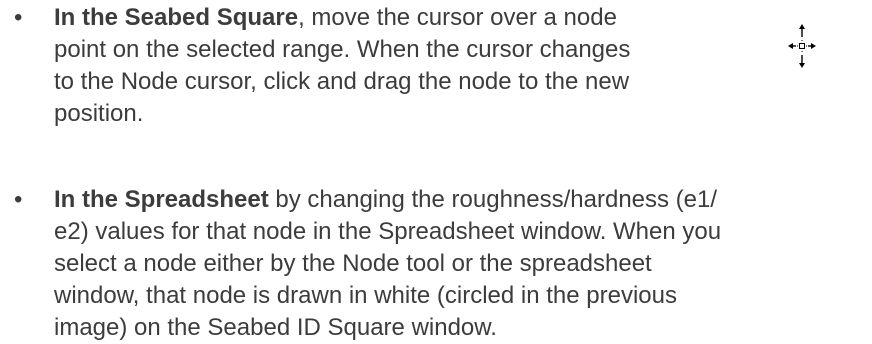 This screenshot has height=344, width=872. What do you see at coordinates (99, 113) in the screenshot?
I see `text-line: position.` at bounding box center [99, 113].